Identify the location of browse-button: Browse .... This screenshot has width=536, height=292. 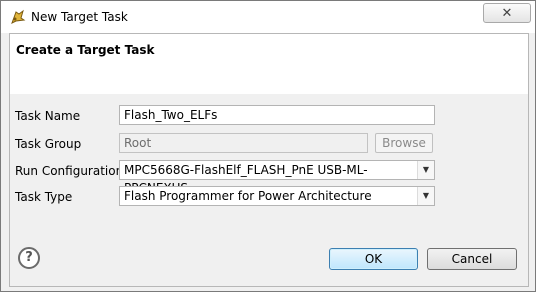
(404, 150).